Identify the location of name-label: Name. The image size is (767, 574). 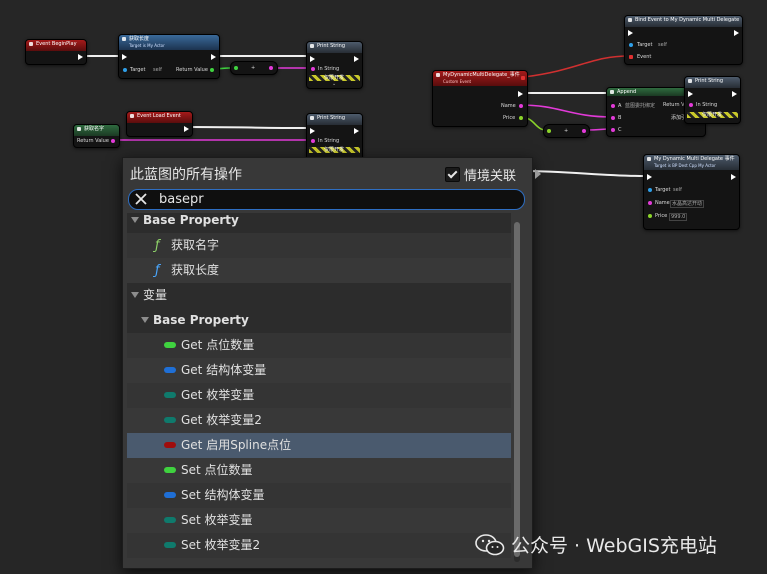
(508, 106).